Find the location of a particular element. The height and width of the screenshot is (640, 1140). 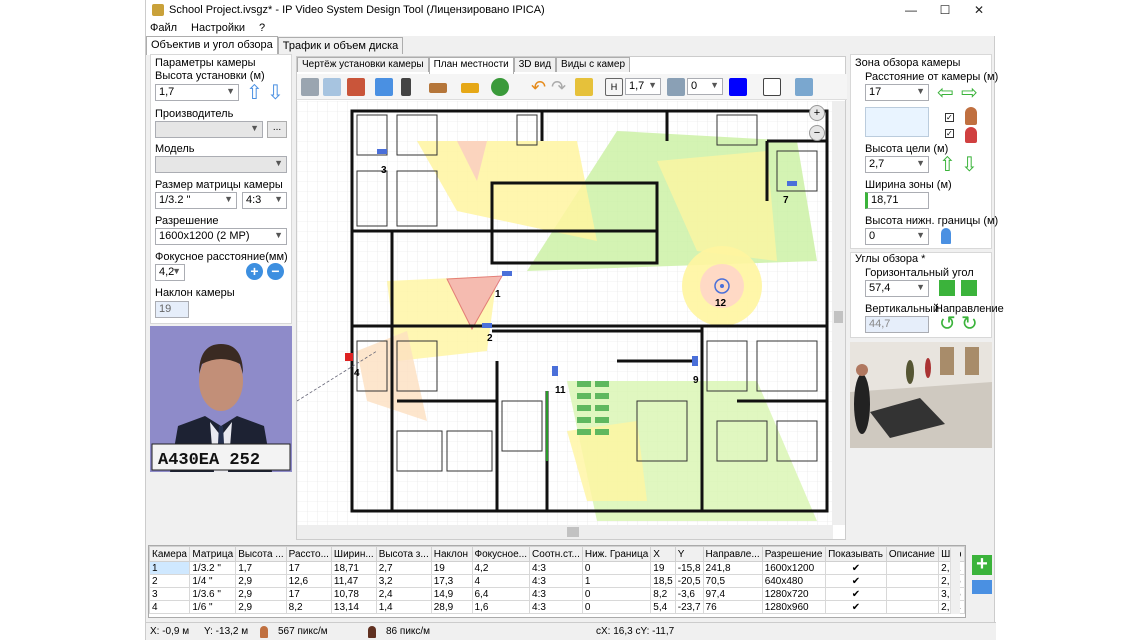

aspect-select: 4:3 ▼ is located at coordinates (264, 200).